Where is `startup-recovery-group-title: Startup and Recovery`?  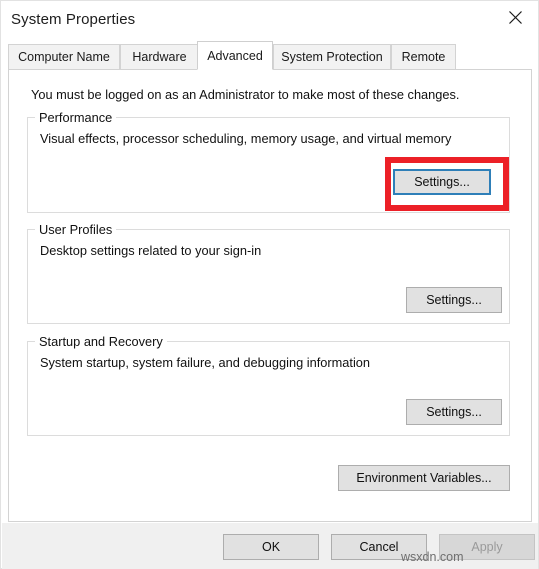 startup-recovery-group-title: Startup and Recovery is located at coordinates (101, 341).